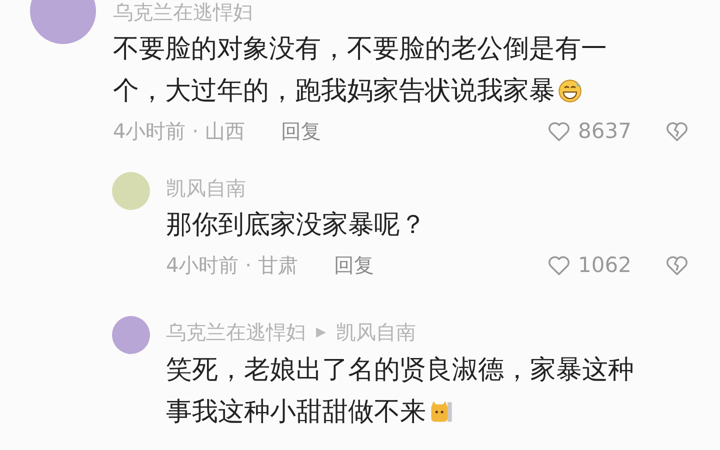 The width and height of the screenshot is (720, 450). I want to click on comment-text: 笑死，老娘出了名的贤良淑德，家暴这种, so click(400, 370).